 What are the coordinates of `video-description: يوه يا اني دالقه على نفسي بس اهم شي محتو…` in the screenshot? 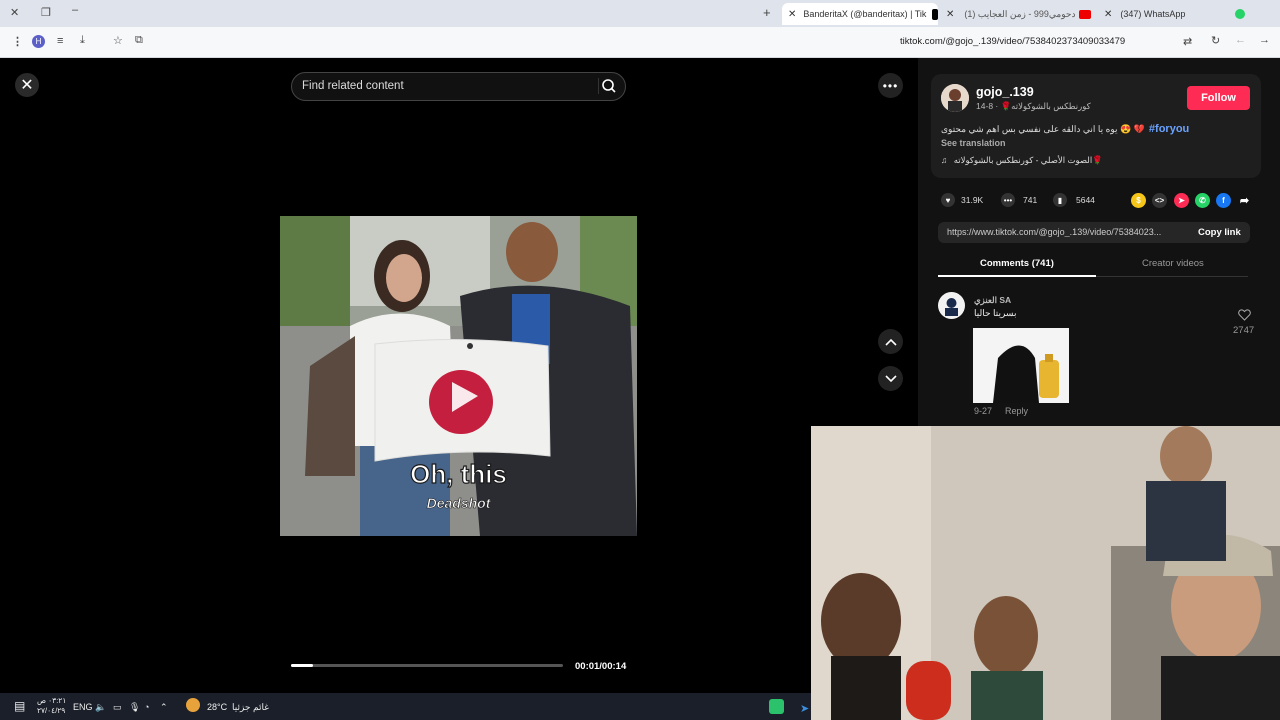 It's located at (1065, 129).